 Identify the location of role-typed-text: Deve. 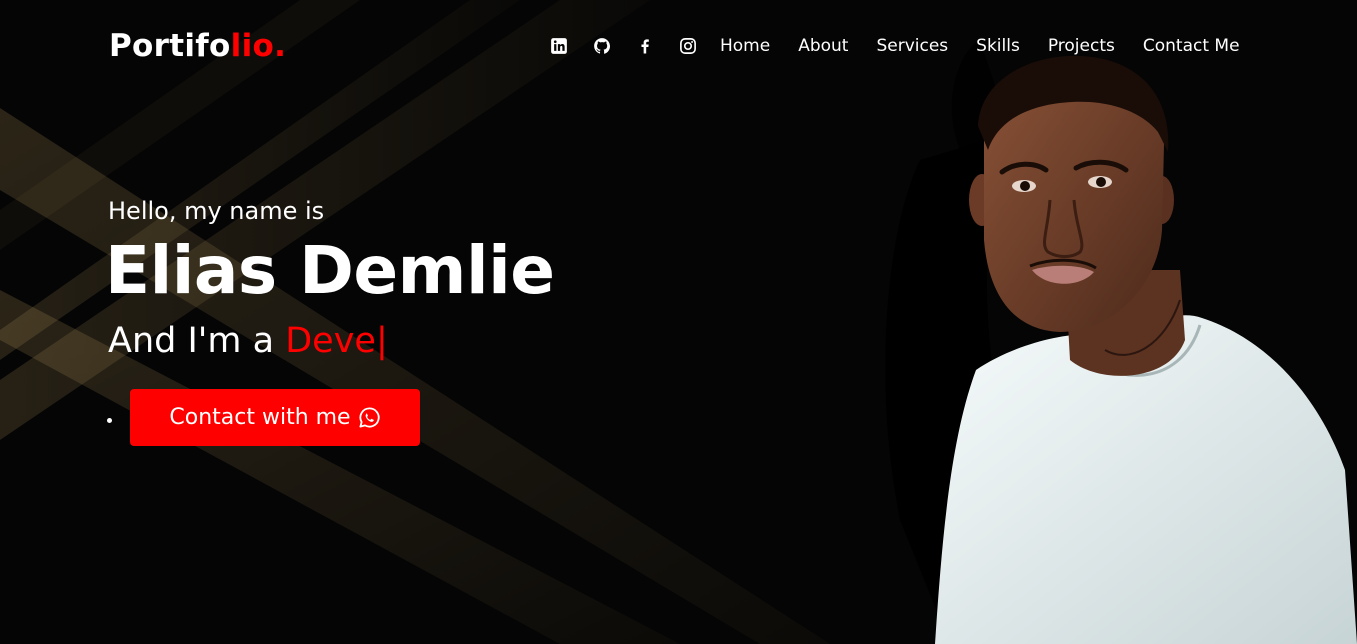
(330, 341).